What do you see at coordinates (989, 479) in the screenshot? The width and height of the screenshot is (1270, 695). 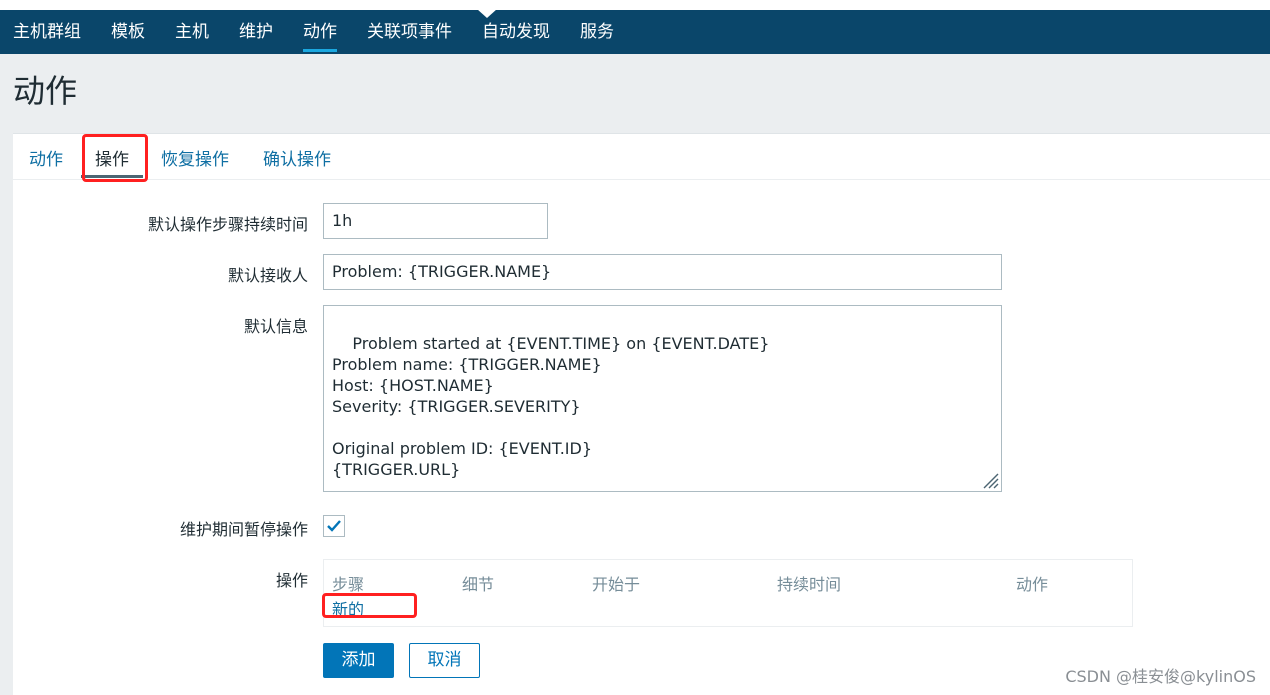 I see `resize-grip-icon` at bounding box center [989, 479].